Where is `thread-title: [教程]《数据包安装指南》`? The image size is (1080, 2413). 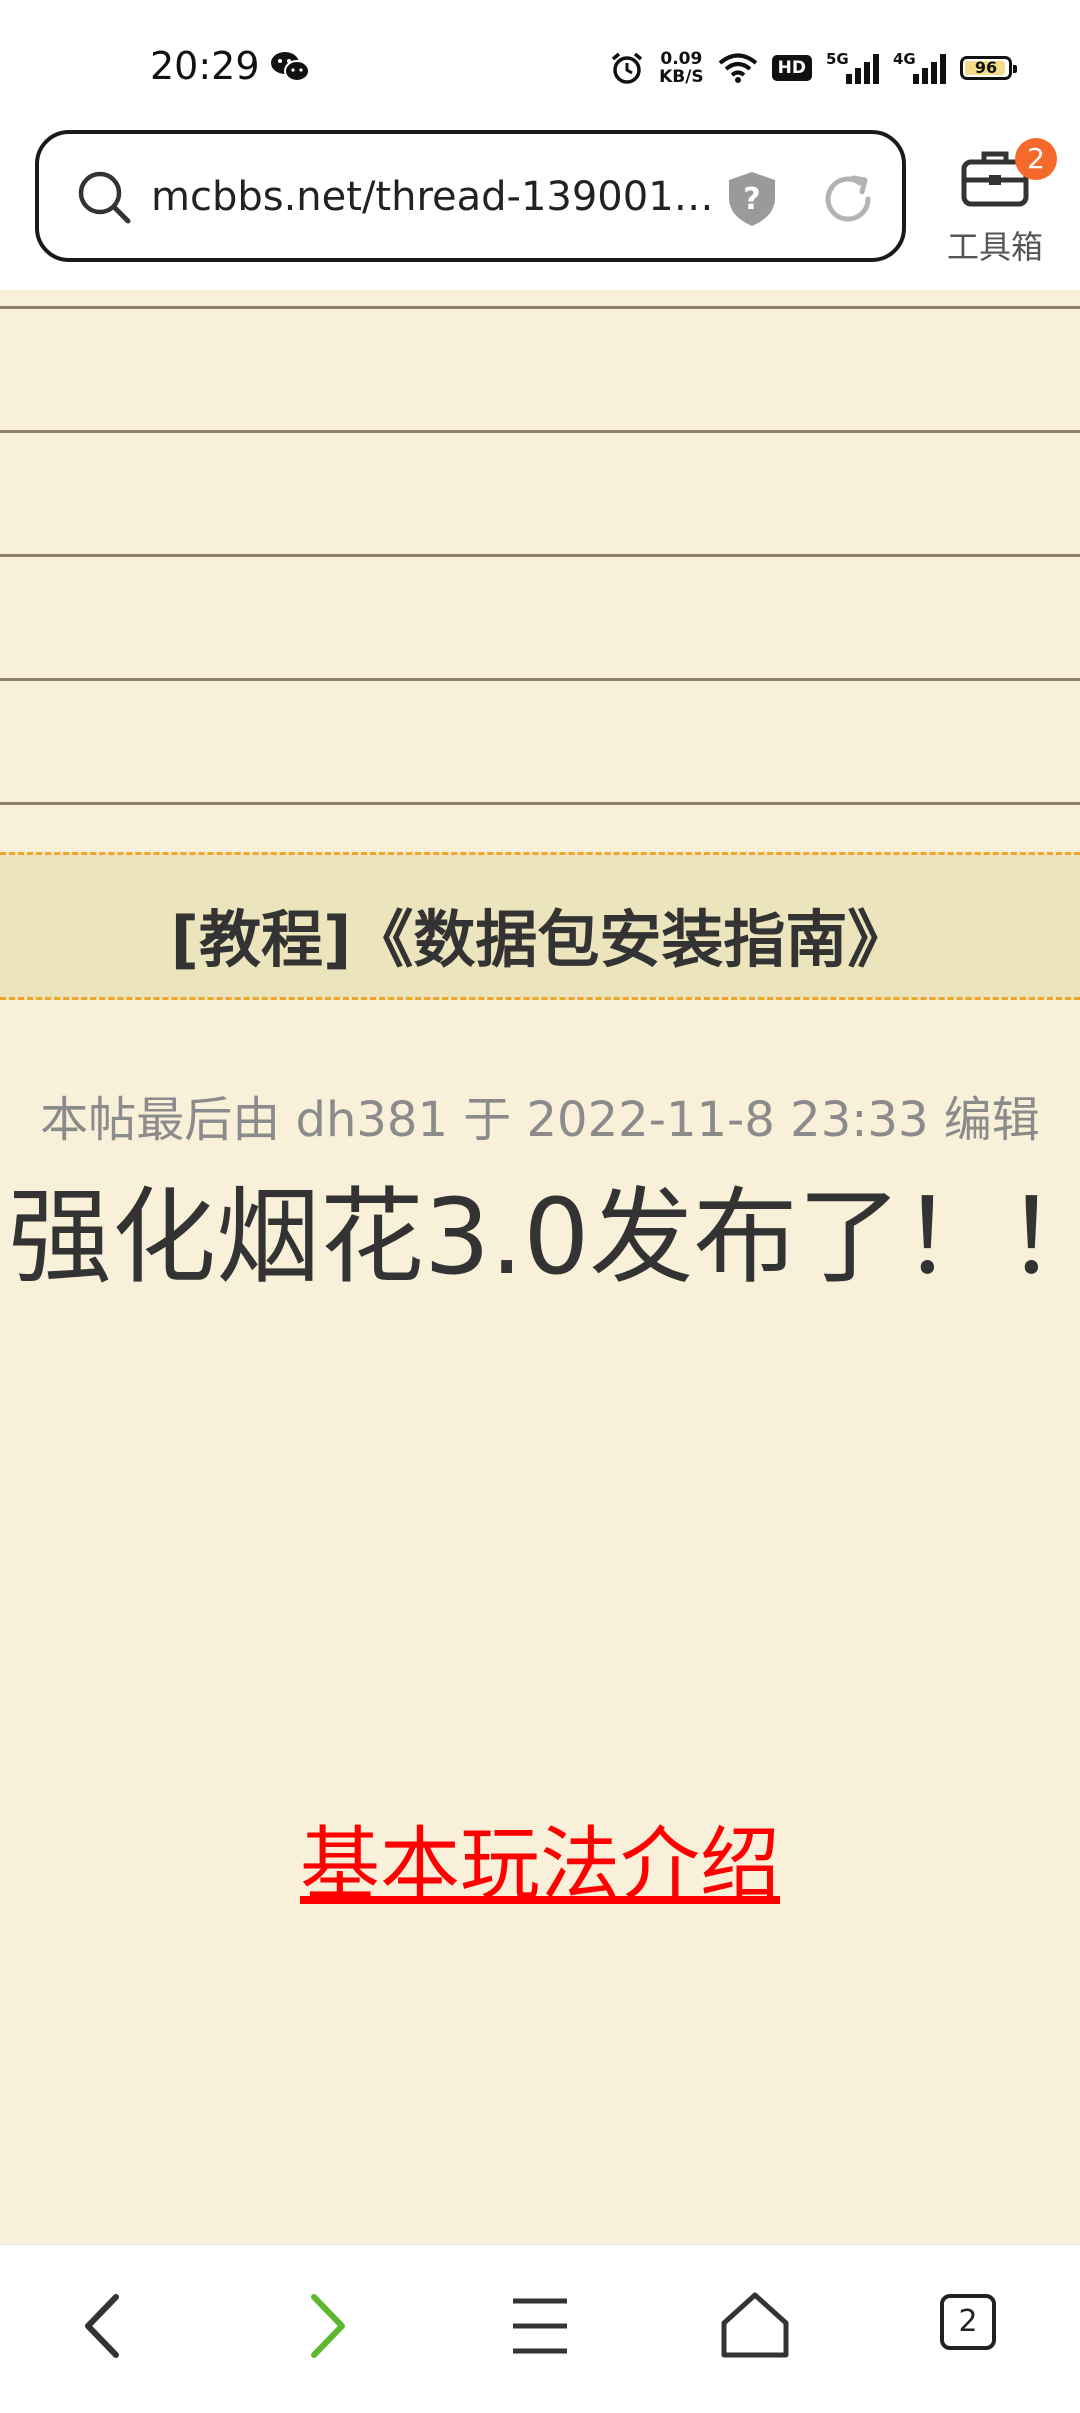 thread-title: [教程]《数据包安装指南》 is located at coordinates (540, 939).